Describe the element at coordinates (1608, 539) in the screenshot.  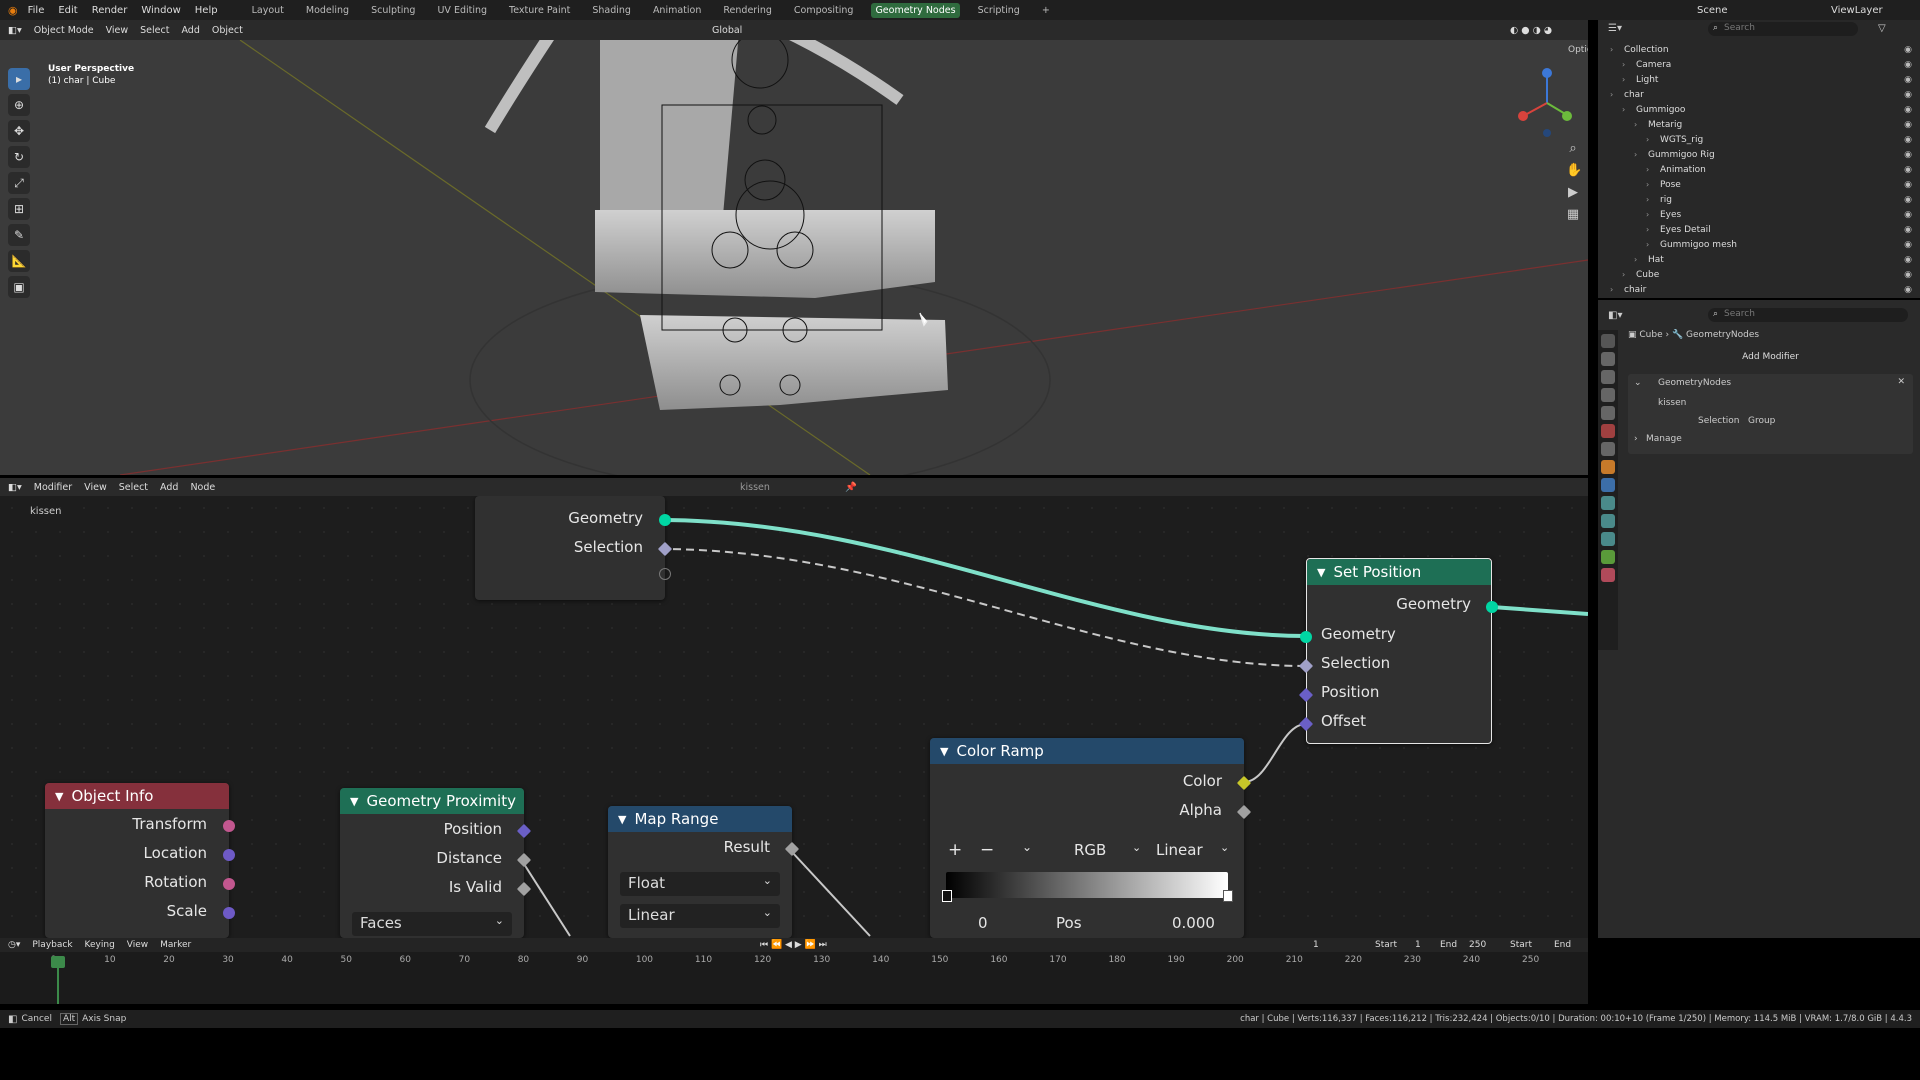
I see `constraints-tab-icon` at that location.